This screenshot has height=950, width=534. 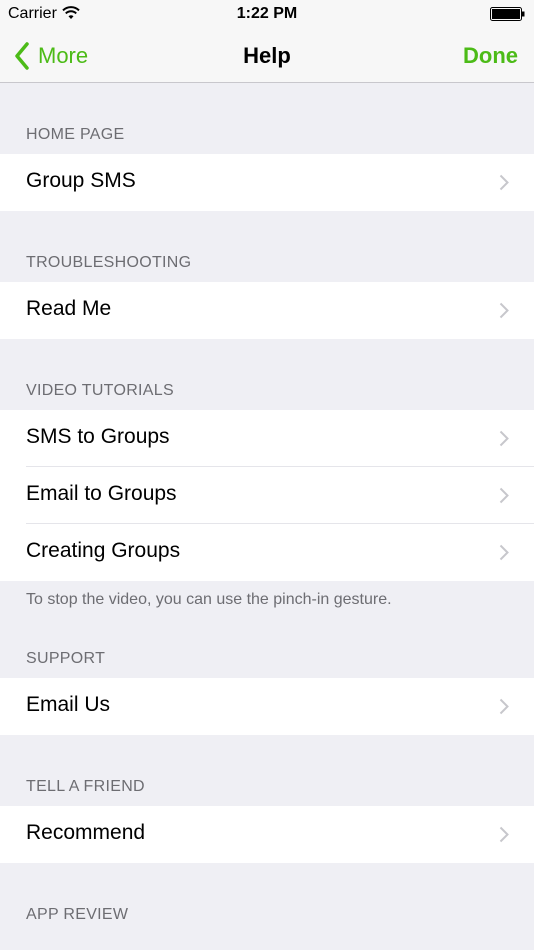 What do you see at coordinates (267, 310) in the screenshot?
I see `list-item-read-me: Read Me` at bounding box center [267, 310].